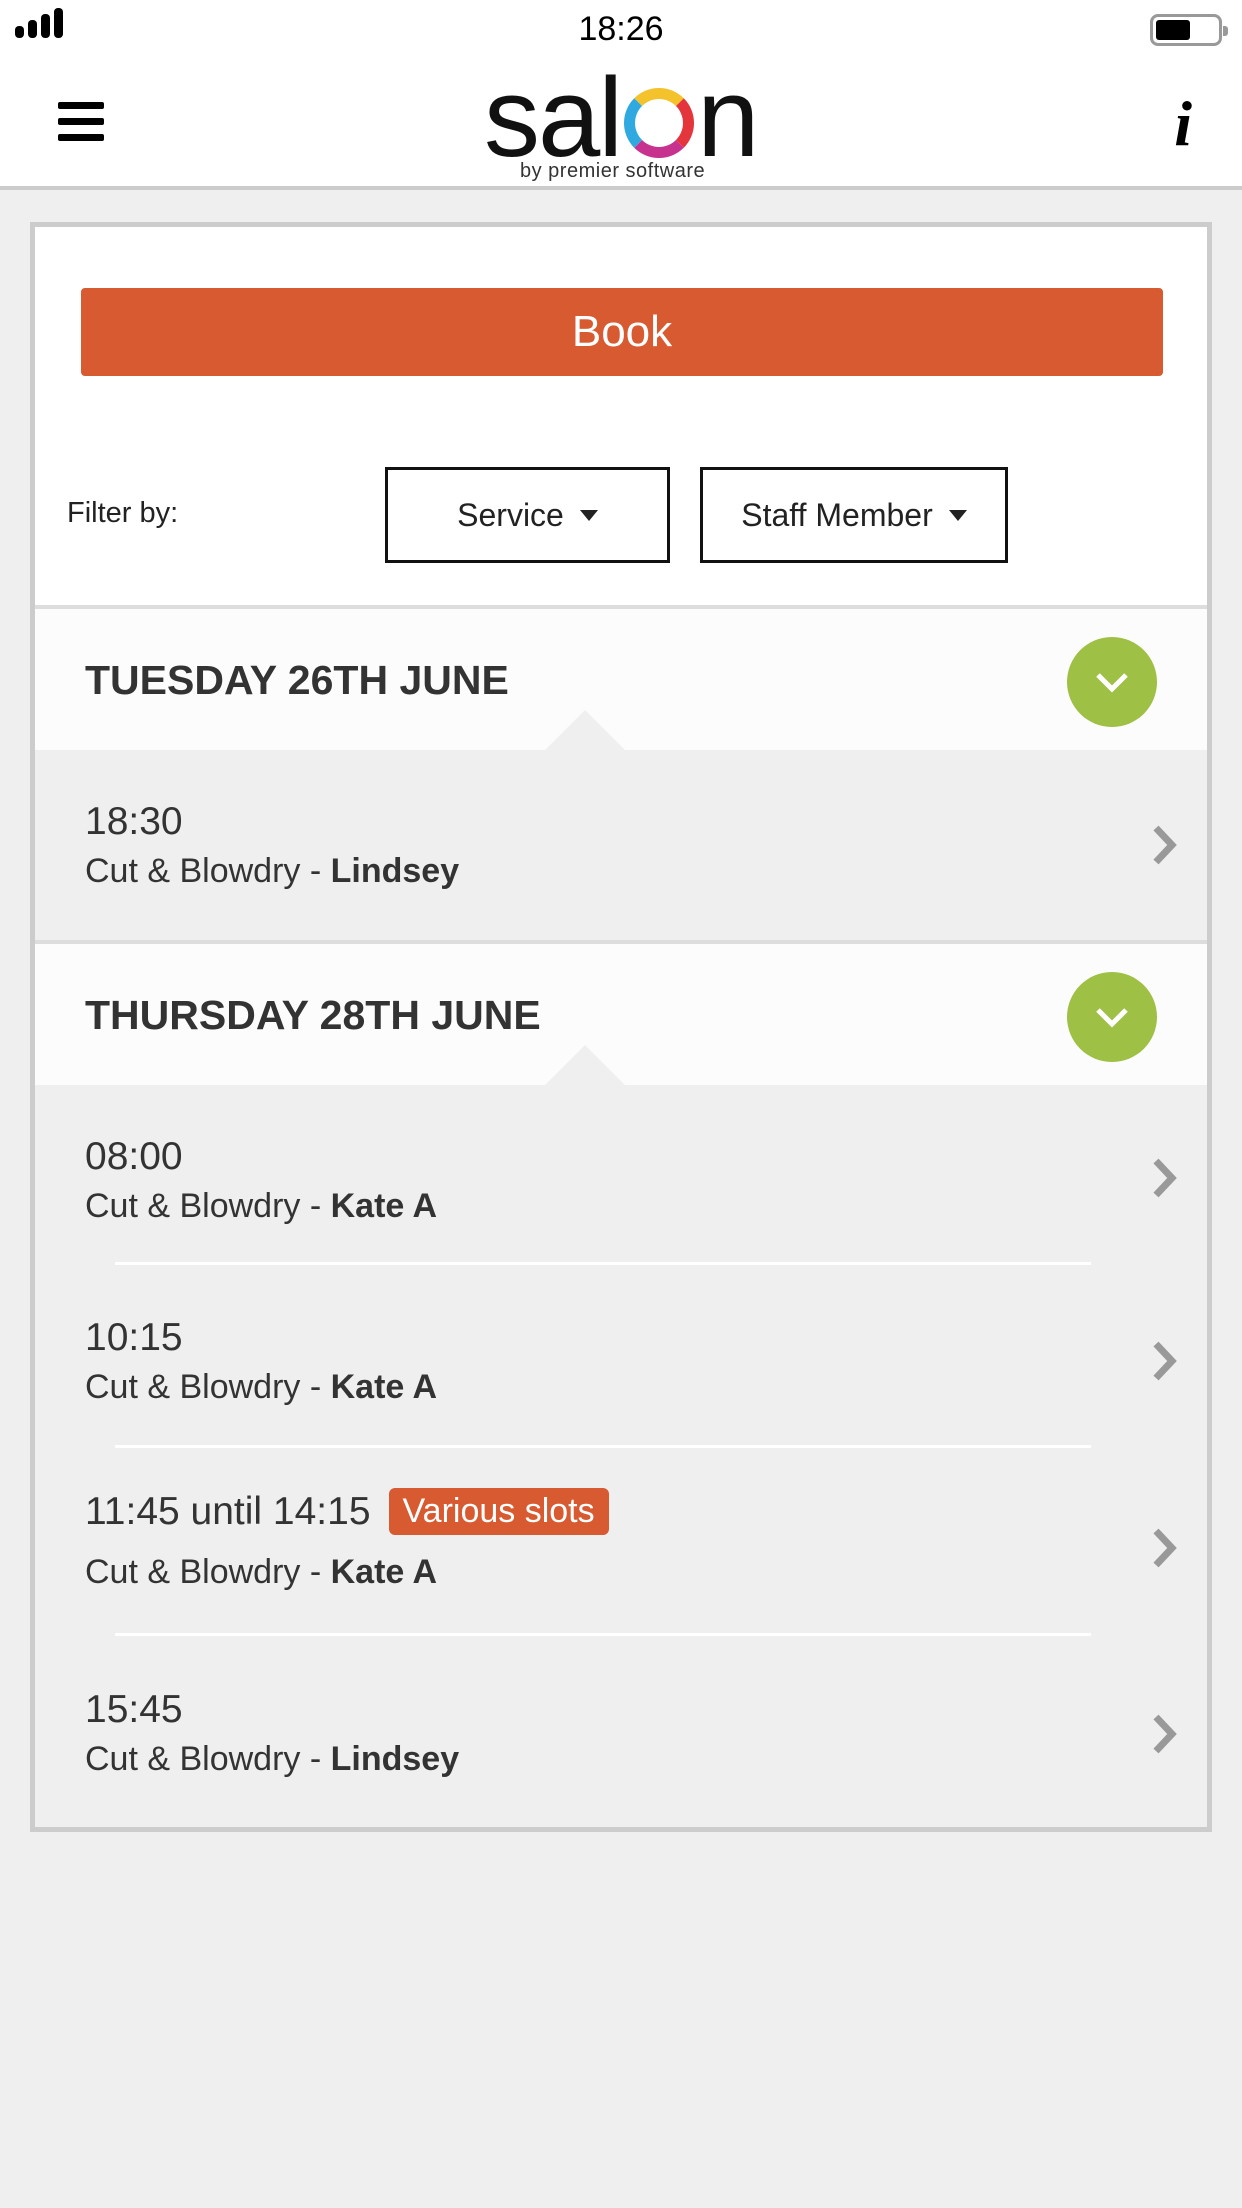 The image size is (1242, 2208). I want to click on day-header-tuesday: TUESDAY 26TH JUNE, so click(621, 677).